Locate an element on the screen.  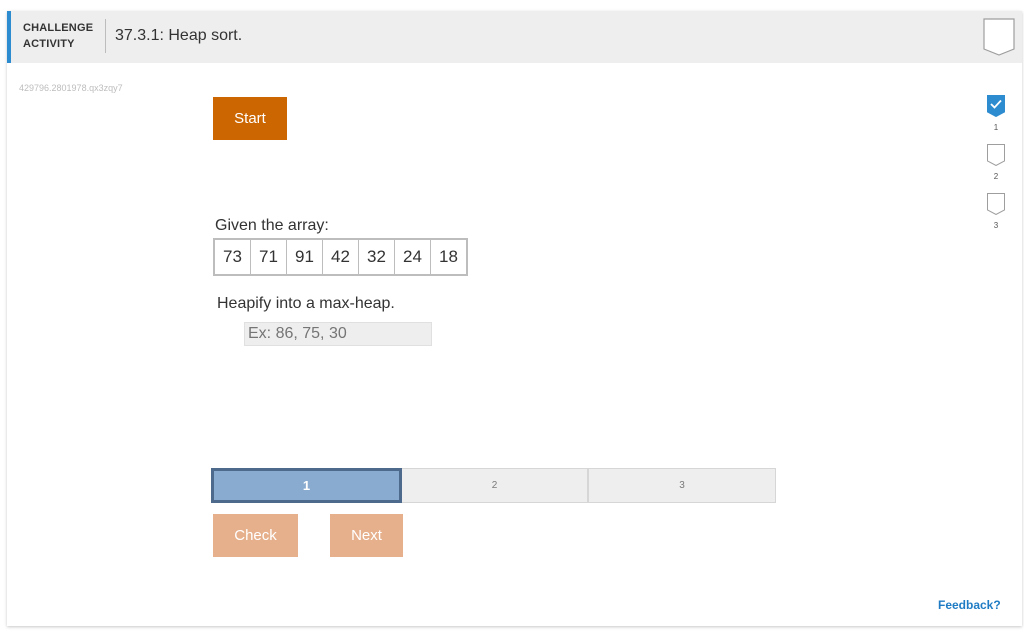
check-button: Check is located at coordinates (255, 535).